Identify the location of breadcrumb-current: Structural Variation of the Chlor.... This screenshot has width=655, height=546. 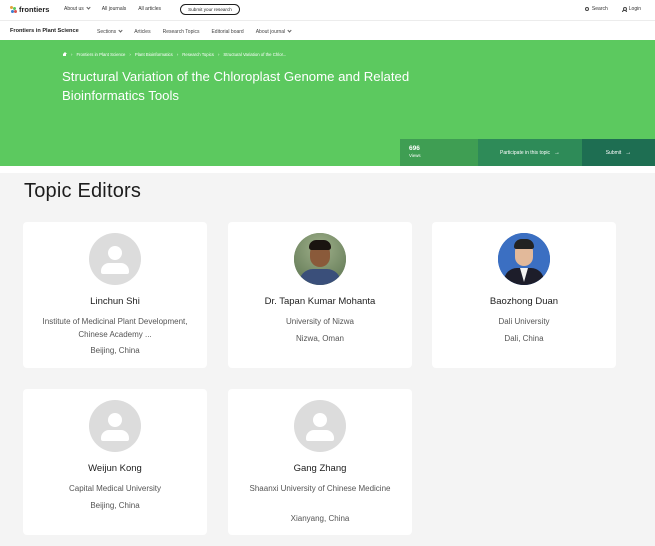
(255, 54).